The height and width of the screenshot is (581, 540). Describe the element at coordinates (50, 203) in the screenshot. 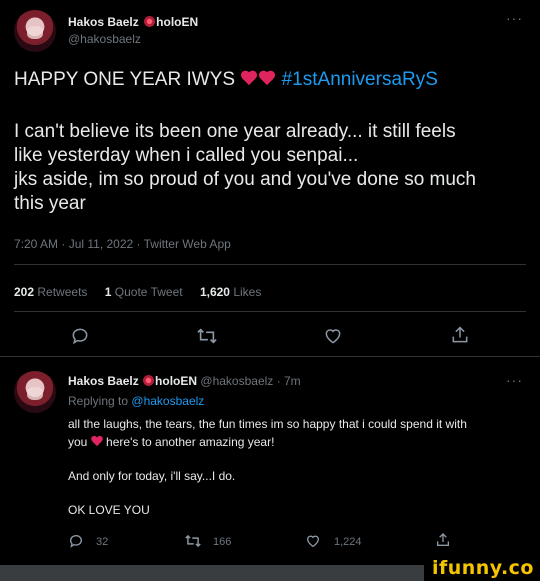

I see `body-line: this year` at that location.